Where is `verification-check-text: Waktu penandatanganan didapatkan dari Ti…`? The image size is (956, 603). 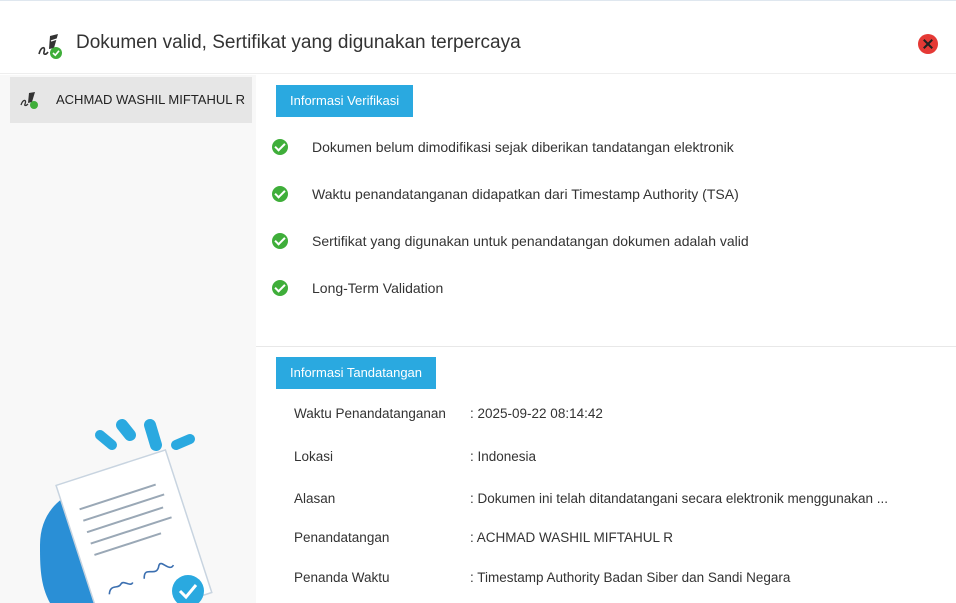
verification-check-text: Waktu penandatanganan didapatkan dari Ti… is located at coordinates (525, 194).